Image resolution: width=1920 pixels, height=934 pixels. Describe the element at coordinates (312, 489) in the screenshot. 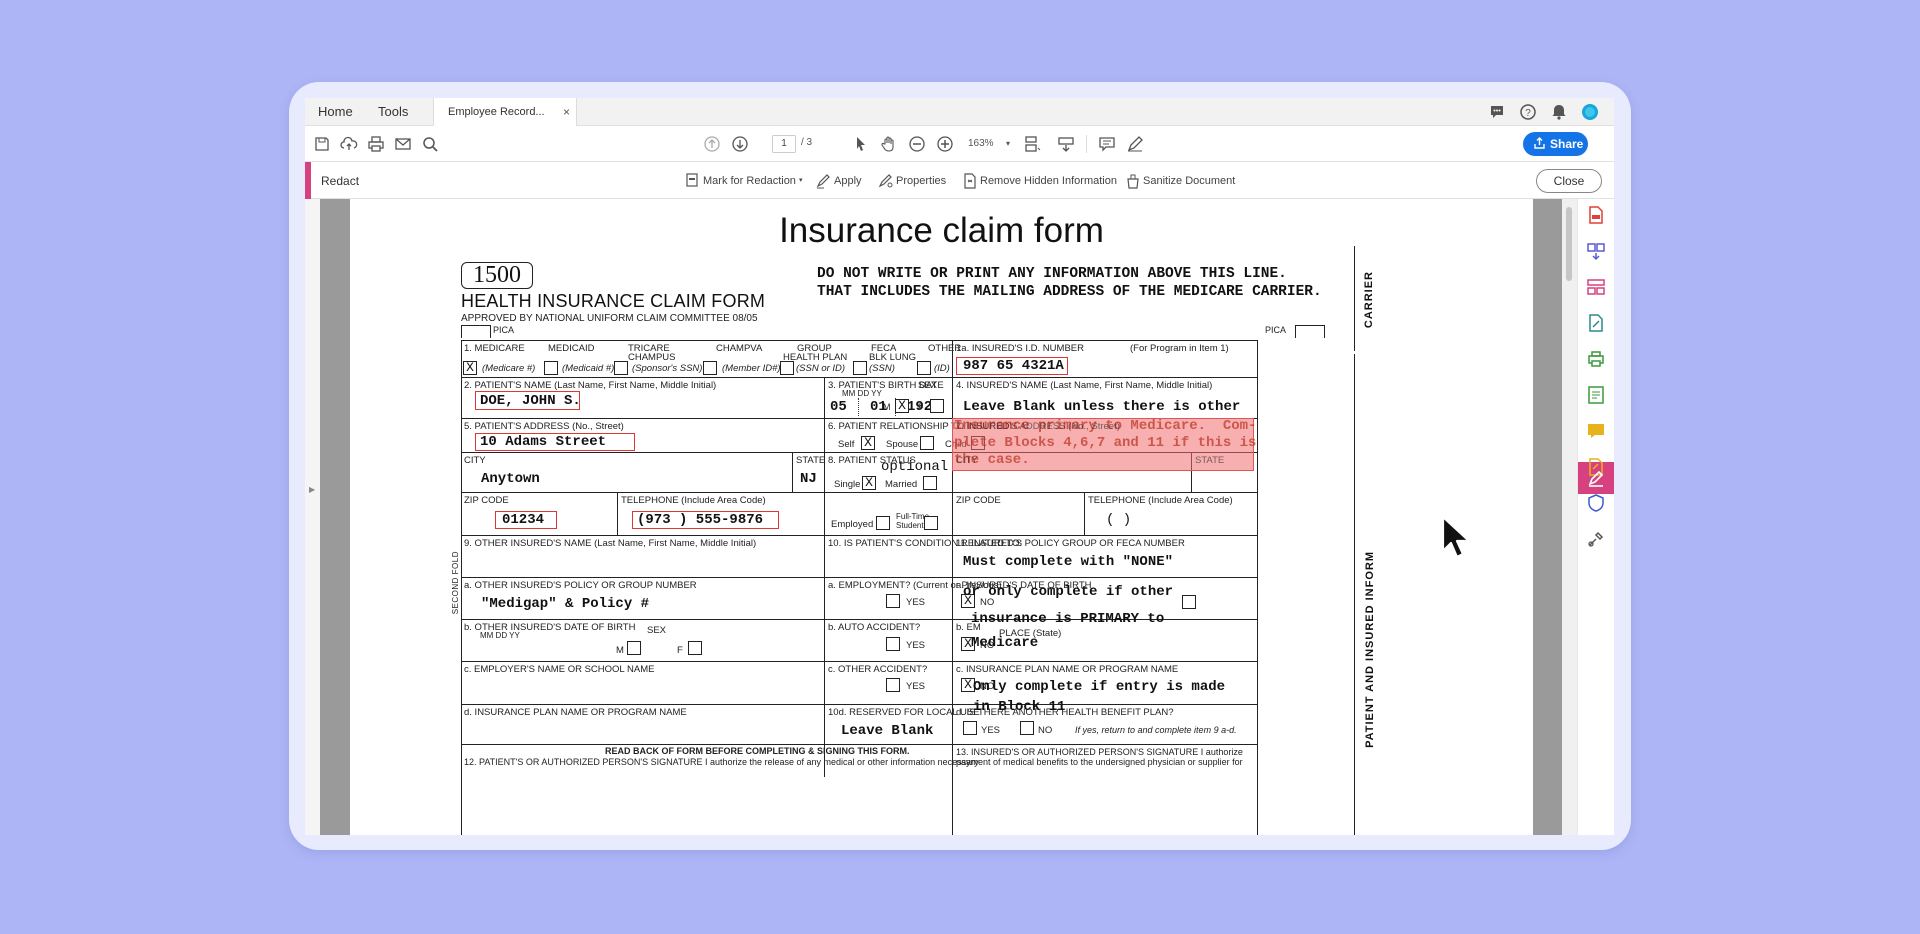

I see `expand-arrow-icon: ▶` at that location.